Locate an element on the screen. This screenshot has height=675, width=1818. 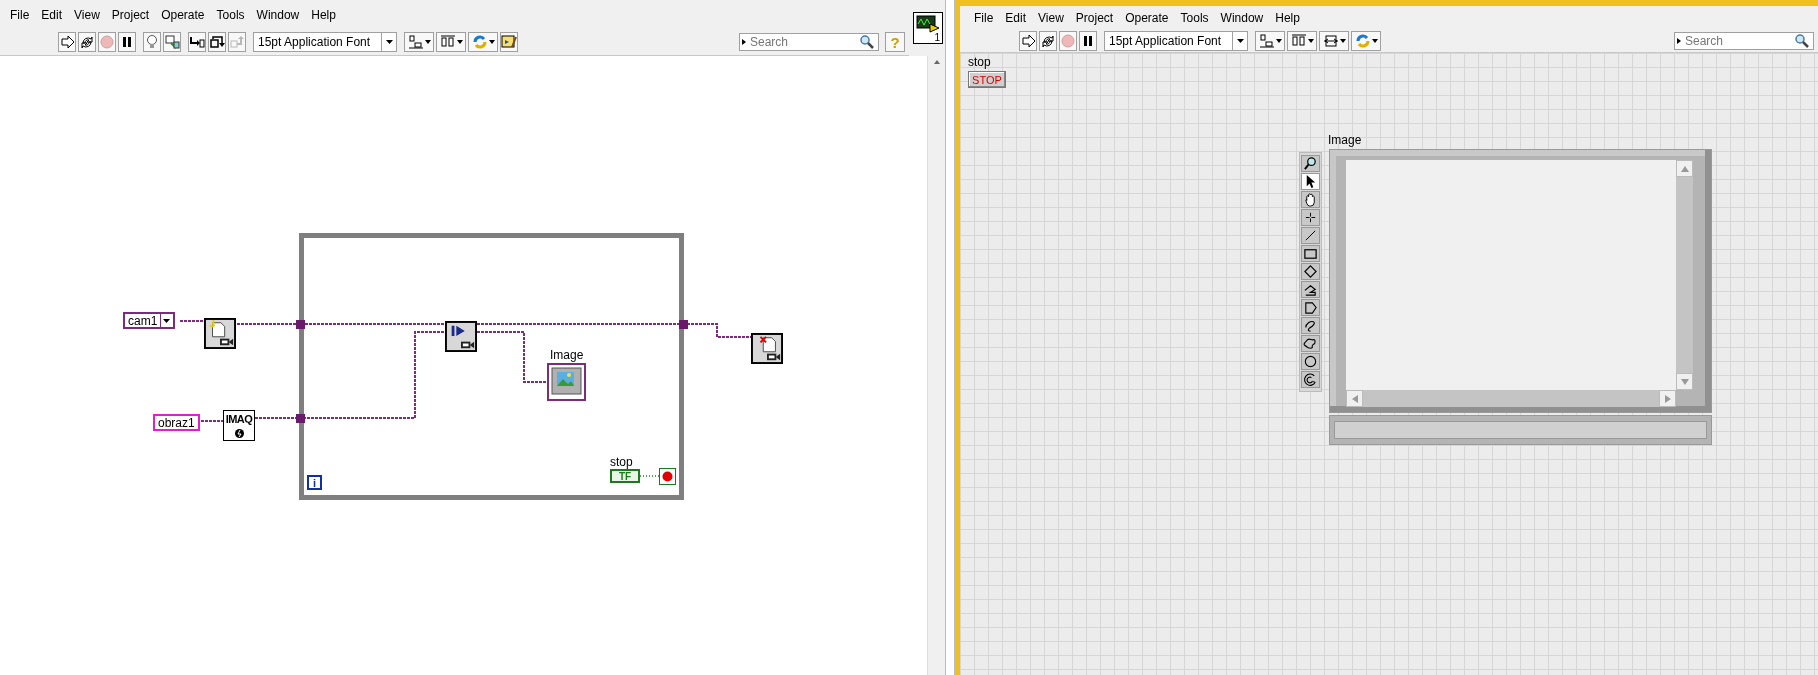
step-over-button is located at coordinates (217, 42).